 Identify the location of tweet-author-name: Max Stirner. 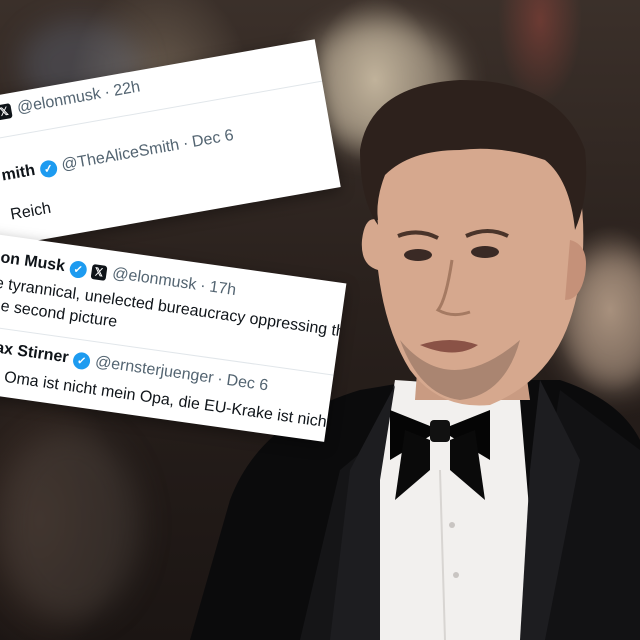
(35, 352).